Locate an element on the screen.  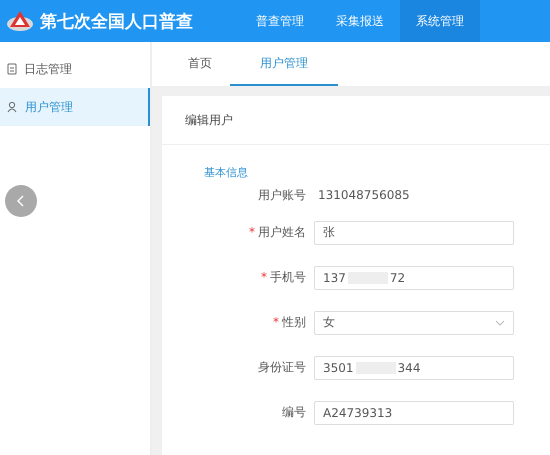
field-label-text: 性别 is located at coordinates (294, 322).